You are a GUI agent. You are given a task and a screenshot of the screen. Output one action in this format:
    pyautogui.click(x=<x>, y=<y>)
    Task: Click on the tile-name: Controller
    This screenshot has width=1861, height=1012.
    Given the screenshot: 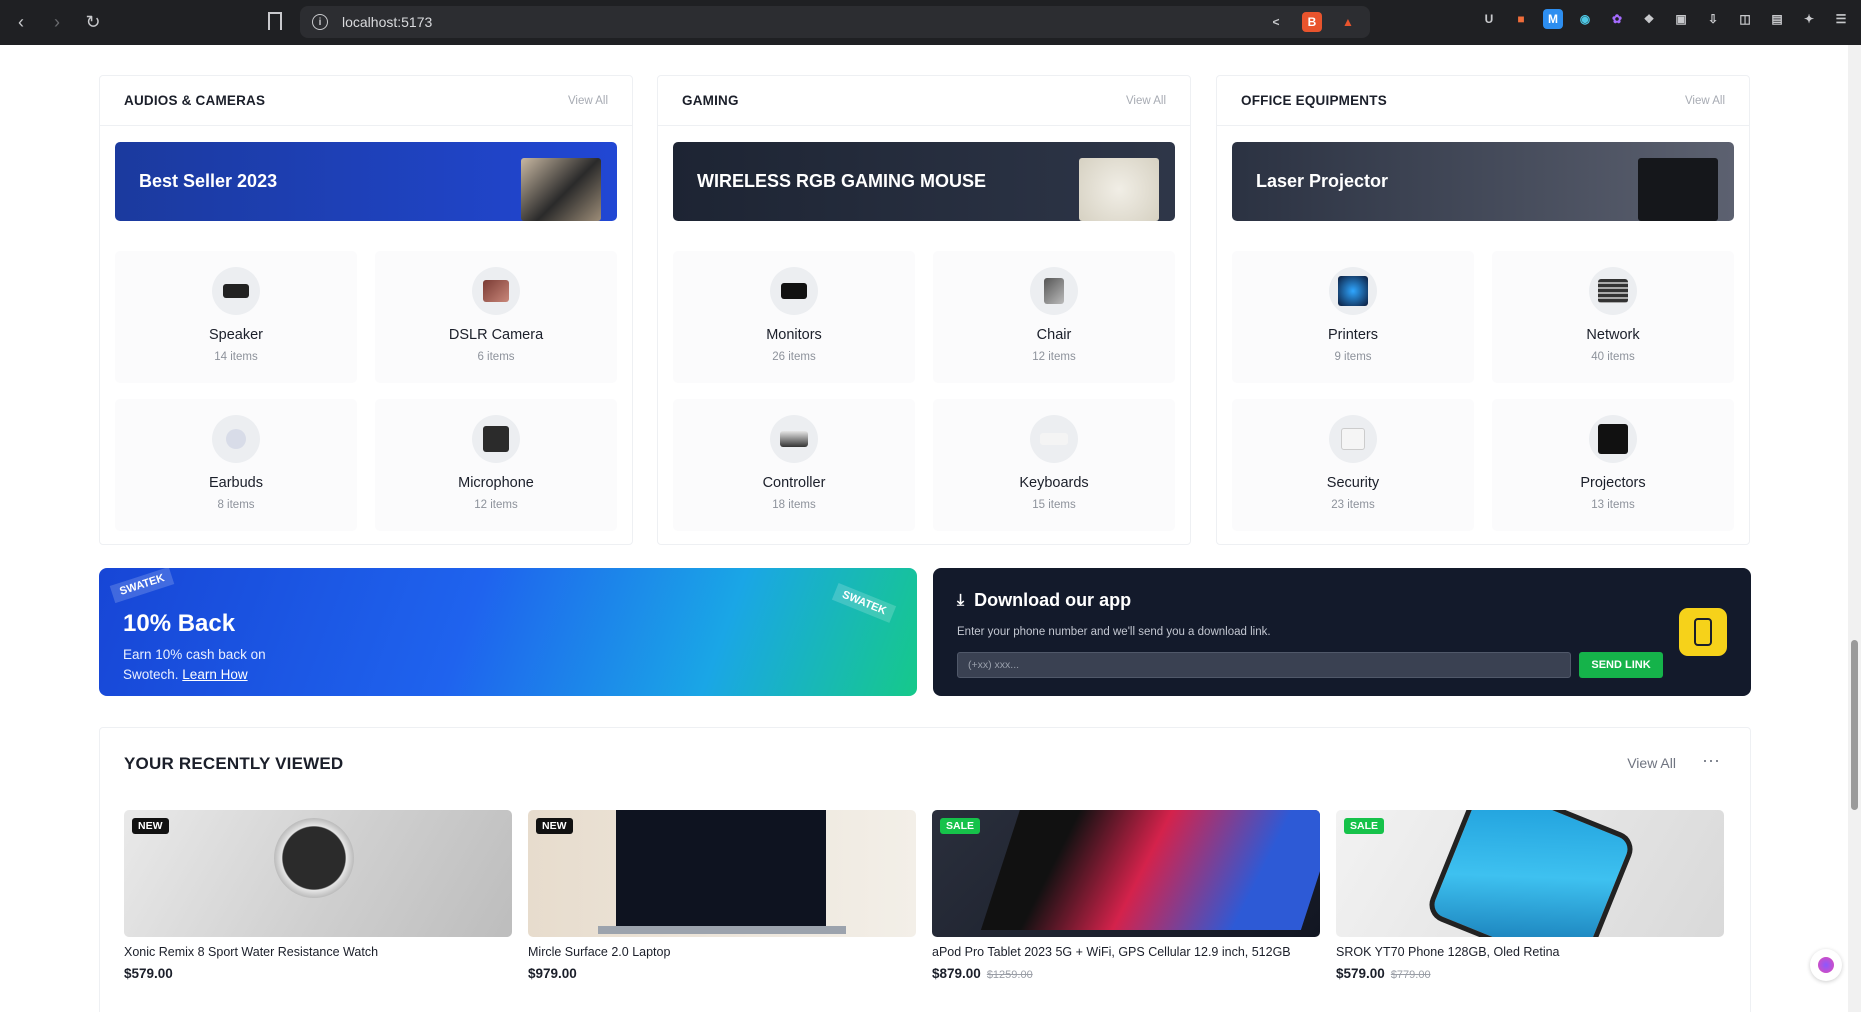 What is the action you would take?
    pyautogui.click(x=794, y=483)
    